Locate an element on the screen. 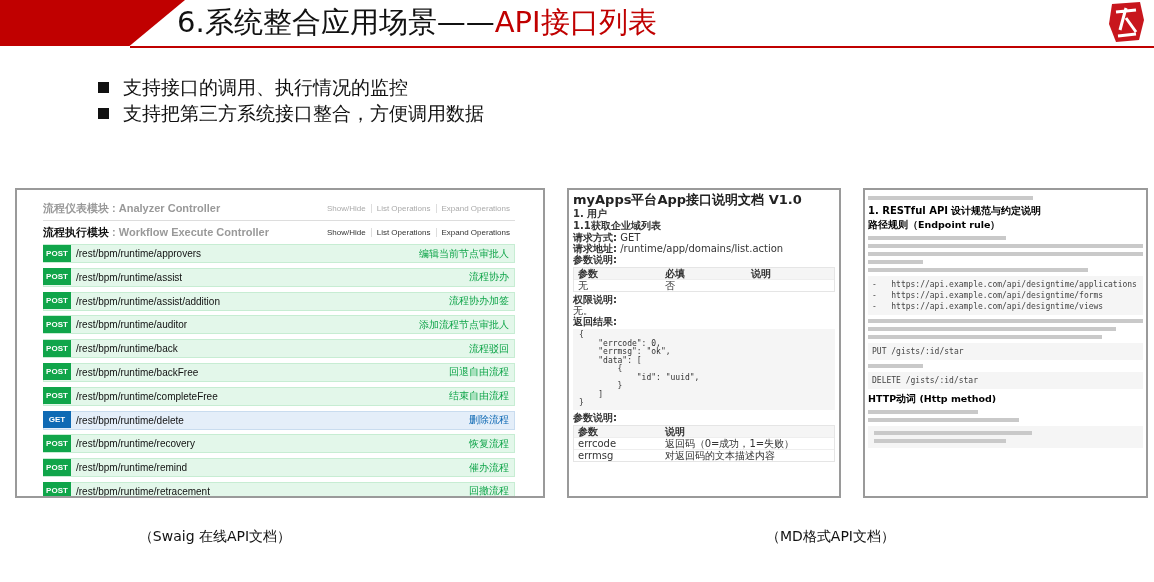  table-cell-text: 否 is located at coordinates (669, 285).